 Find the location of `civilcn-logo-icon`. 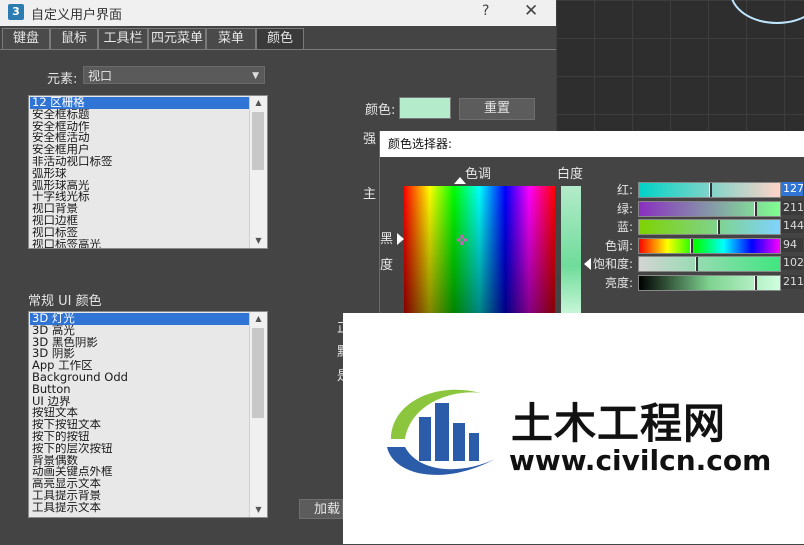

civilcn-logo-icon is located at coordinates (441, 432).